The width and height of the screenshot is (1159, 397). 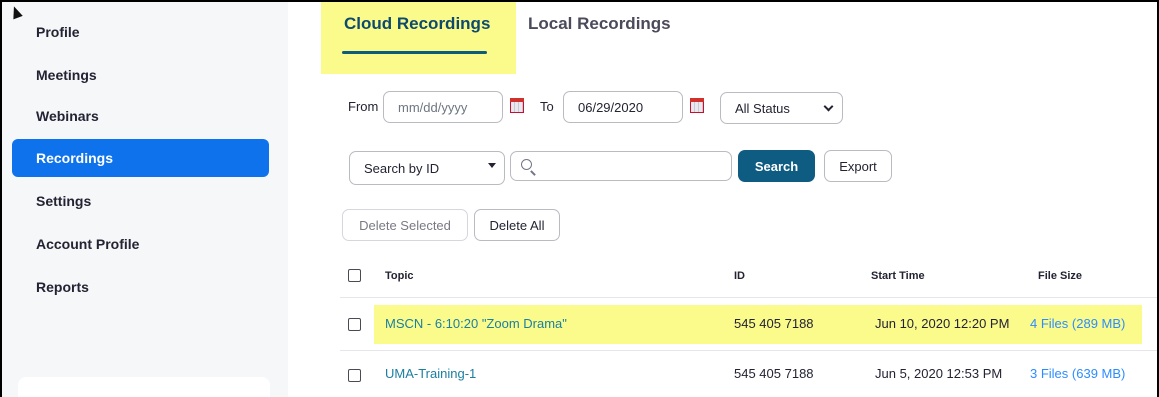 What do you see at coordinates (942, 323) in the screenshot?
I see `start-time: Jun 10, 2020 12:20 PM` at bounding box center [942, 323].